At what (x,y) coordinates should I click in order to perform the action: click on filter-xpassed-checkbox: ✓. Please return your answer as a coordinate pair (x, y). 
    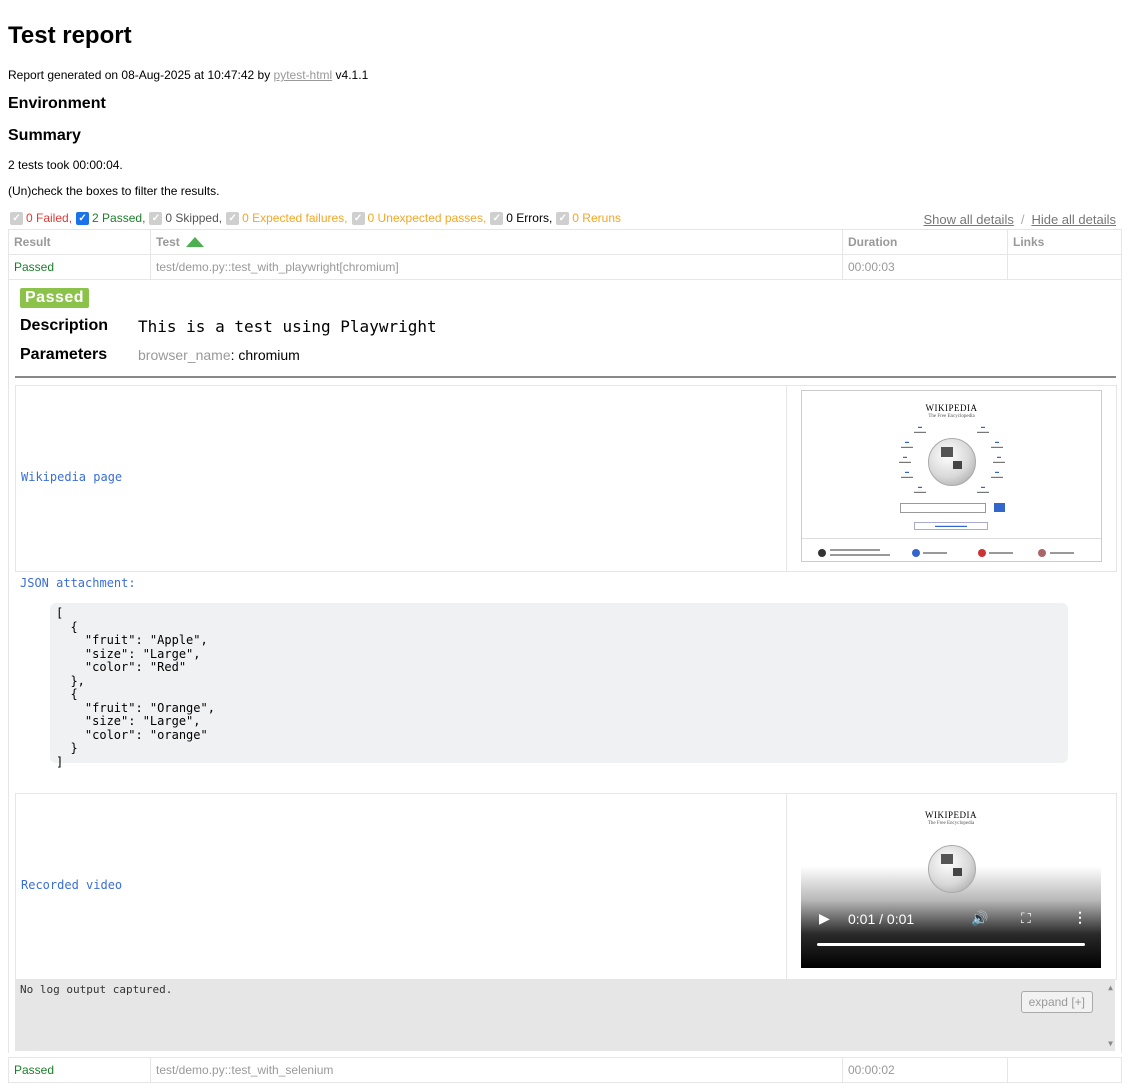
    Looking at the image, I should click on (358, 218).